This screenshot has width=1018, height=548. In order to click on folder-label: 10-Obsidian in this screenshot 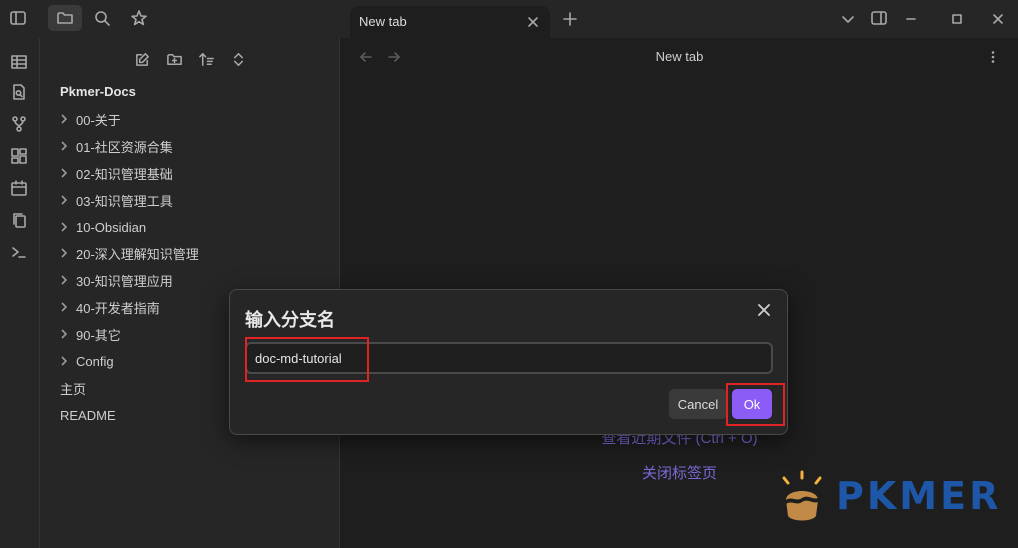, I will do `click(111, 227)`.